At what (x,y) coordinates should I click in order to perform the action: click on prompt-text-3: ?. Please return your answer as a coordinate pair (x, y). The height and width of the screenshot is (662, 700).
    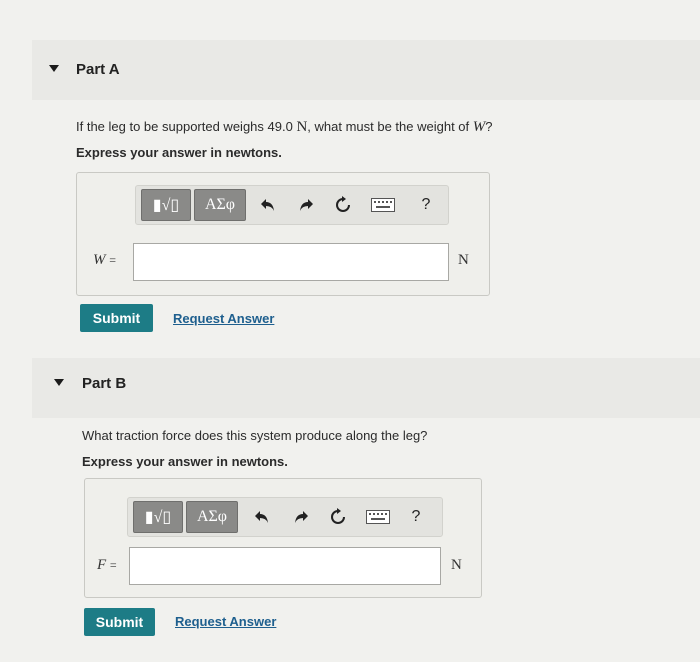
    Looking at the image, I should click on (489, 126).